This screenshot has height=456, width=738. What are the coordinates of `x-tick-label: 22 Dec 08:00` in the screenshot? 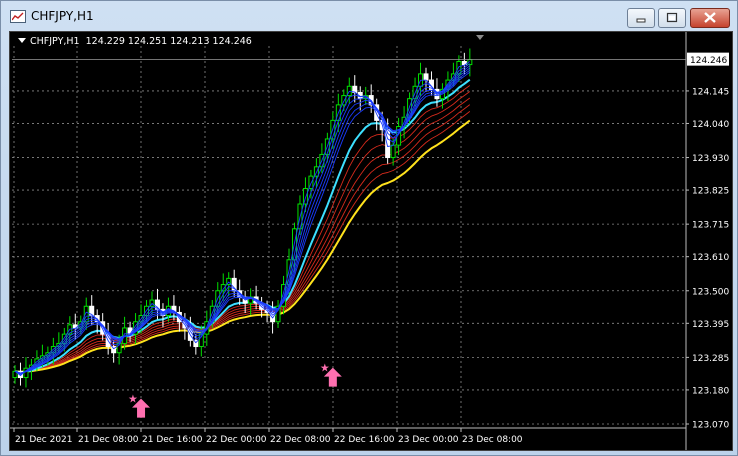 It's located at (300, 440).